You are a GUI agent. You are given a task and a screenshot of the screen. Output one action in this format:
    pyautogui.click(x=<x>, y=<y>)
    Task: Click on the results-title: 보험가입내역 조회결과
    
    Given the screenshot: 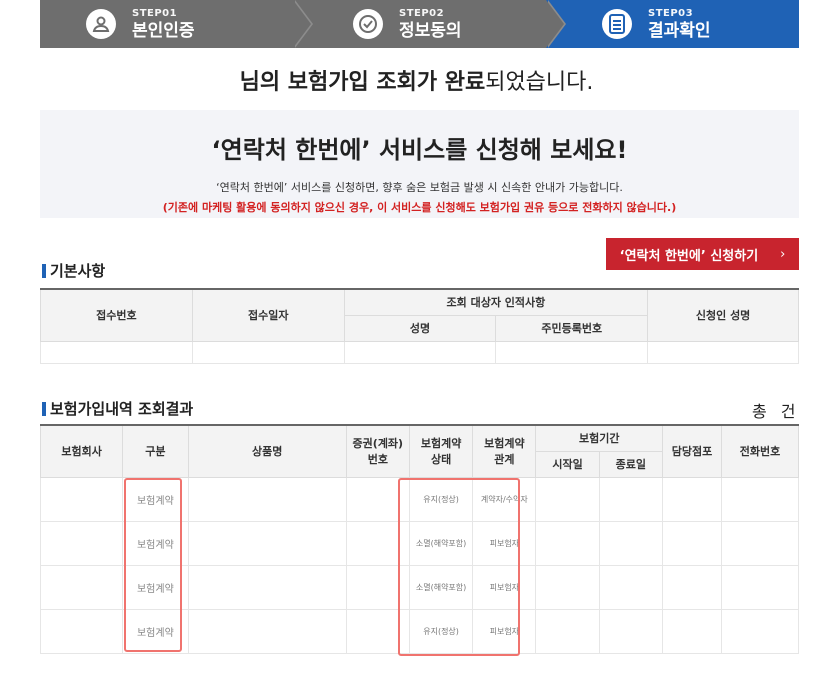 What is the action you would take?
    pyautogui.click(x=117, y=408)
    